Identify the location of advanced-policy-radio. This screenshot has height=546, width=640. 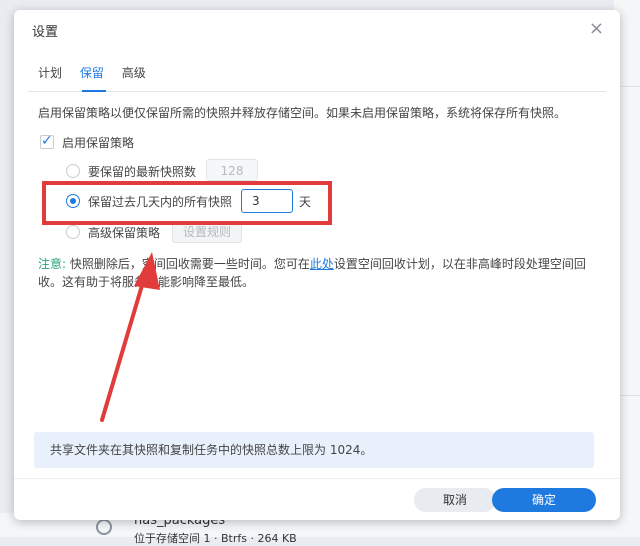
(73, 232).